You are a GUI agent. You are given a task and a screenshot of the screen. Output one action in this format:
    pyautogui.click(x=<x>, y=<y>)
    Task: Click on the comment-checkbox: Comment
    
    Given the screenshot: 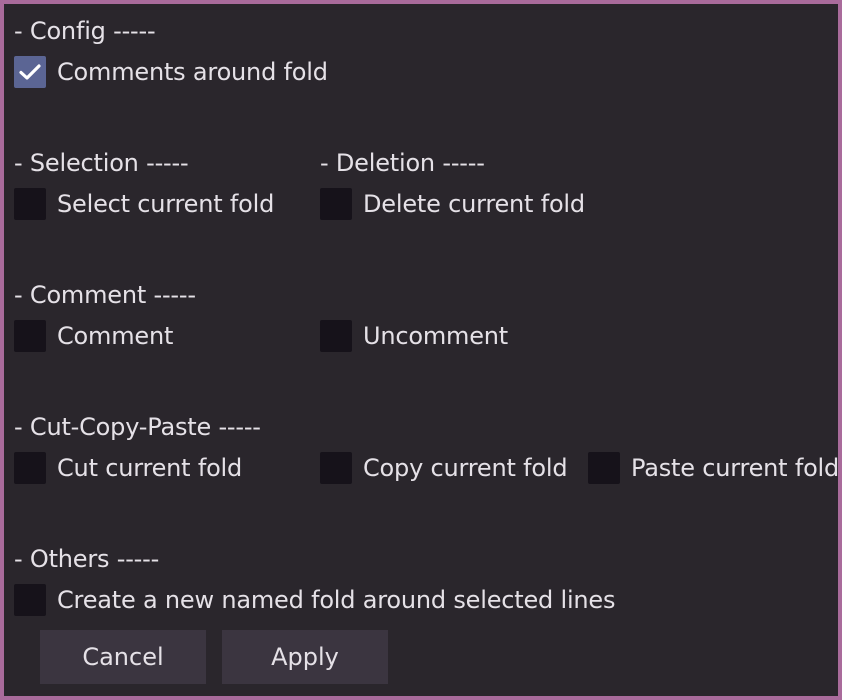 What is the action you would take?
    pyautogui.click(x=93, y=336)
    